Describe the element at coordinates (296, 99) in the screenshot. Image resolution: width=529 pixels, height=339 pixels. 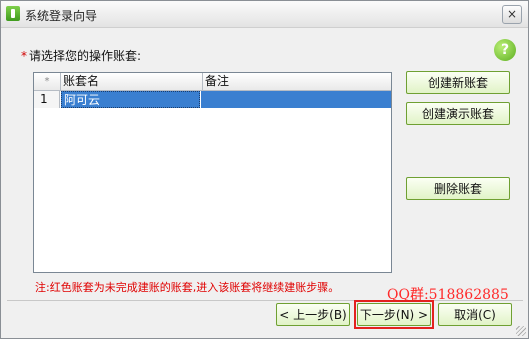
I see `account-remark-cell` at that location.